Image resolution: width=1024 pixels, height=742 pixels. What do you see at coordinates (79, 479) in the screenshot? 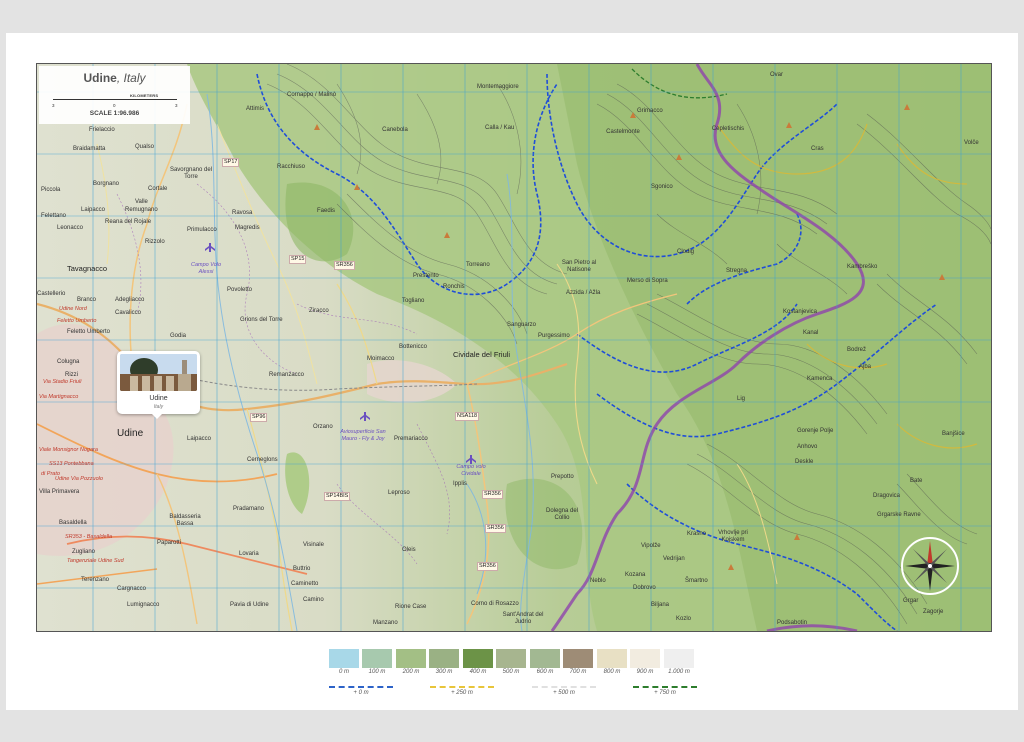
I see `street-label: Udine Via Pozzuolo` at bounding box center [79, 479].